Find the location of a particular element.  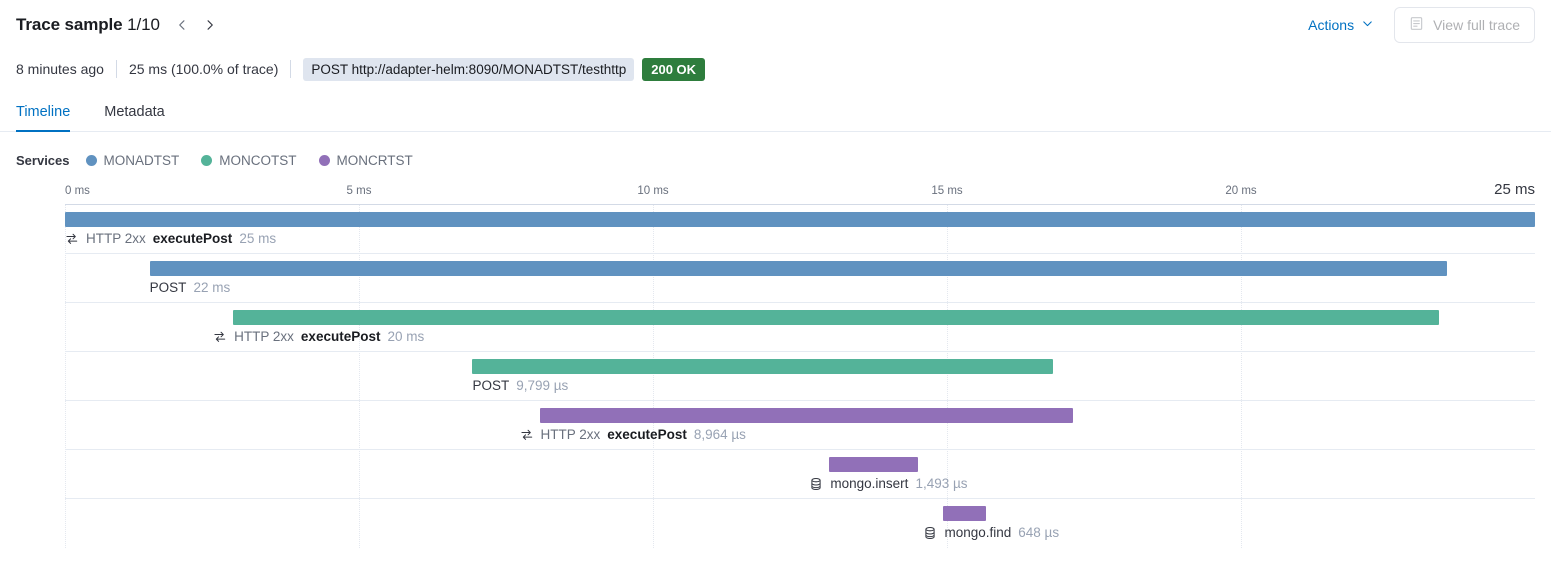

span-label: mongo.insert 1,493 µs is located at coordinates (888, 483).